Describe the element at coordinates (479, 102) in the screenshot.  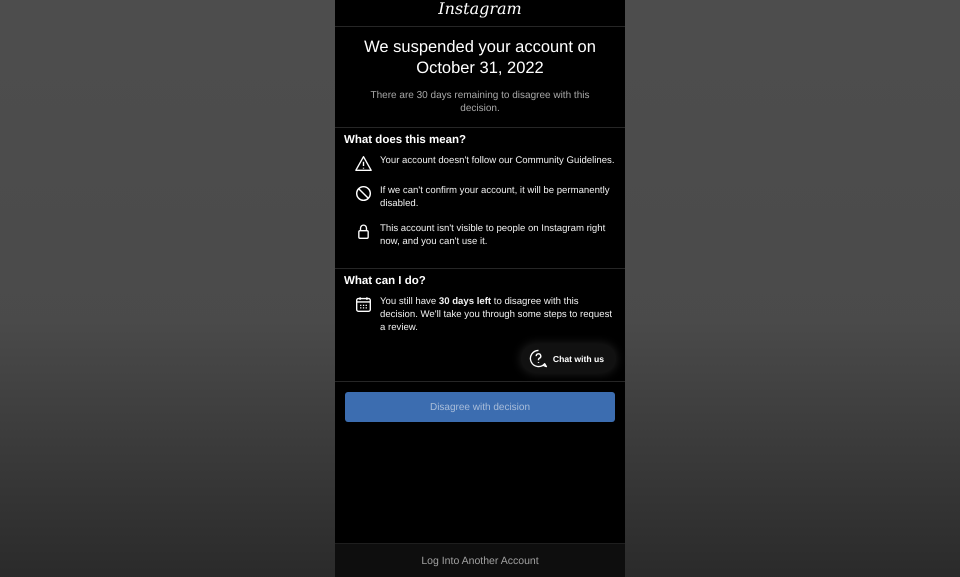
I see `subtitle: There are 30 days remaining to disagree with this decision.` at that location.